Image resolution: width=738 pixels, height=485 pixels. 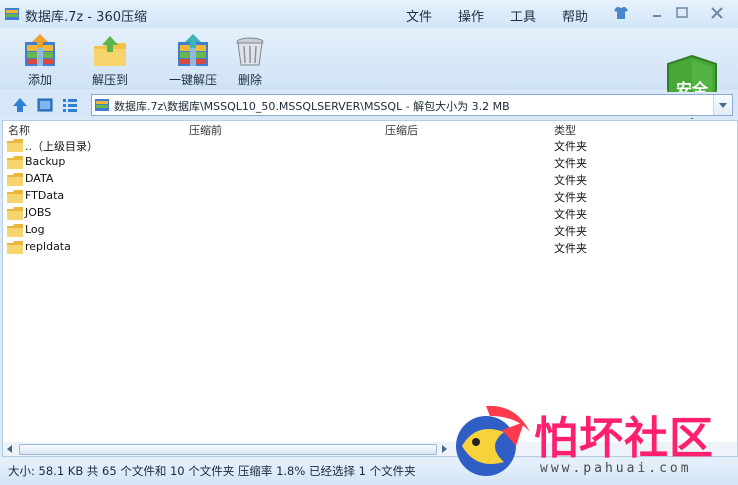 What do you see at coordinates (61, 146) in the screenshot?
I see `file-name: ..（上级目录）` at bounding box center [61, 146].